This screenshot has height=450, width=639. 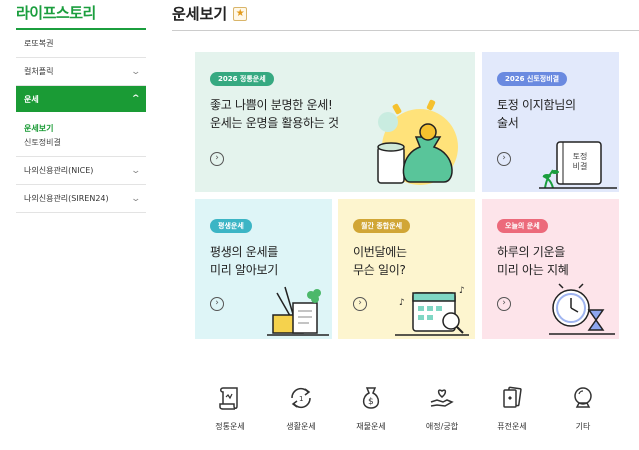 What do you see at coordinates (380, 261) in the screenshot?
I see `card-title: 이번달에는 무슨 일이?` at bounding box center [380, 261].